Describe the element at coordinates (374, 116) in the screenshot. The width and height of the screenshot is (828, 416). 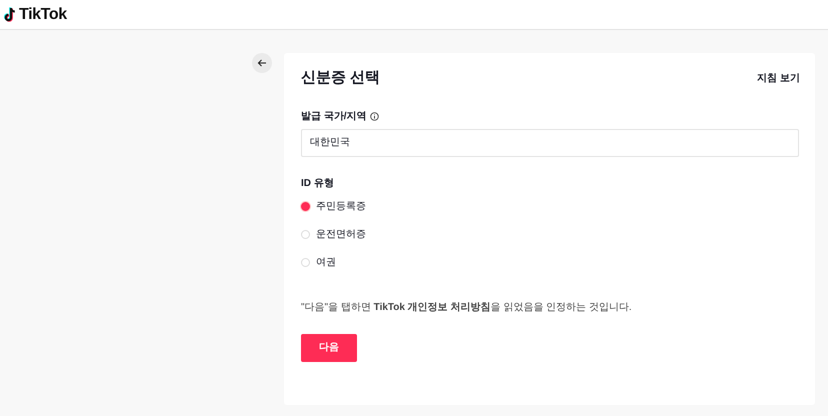
I see `info-icon` at that location.